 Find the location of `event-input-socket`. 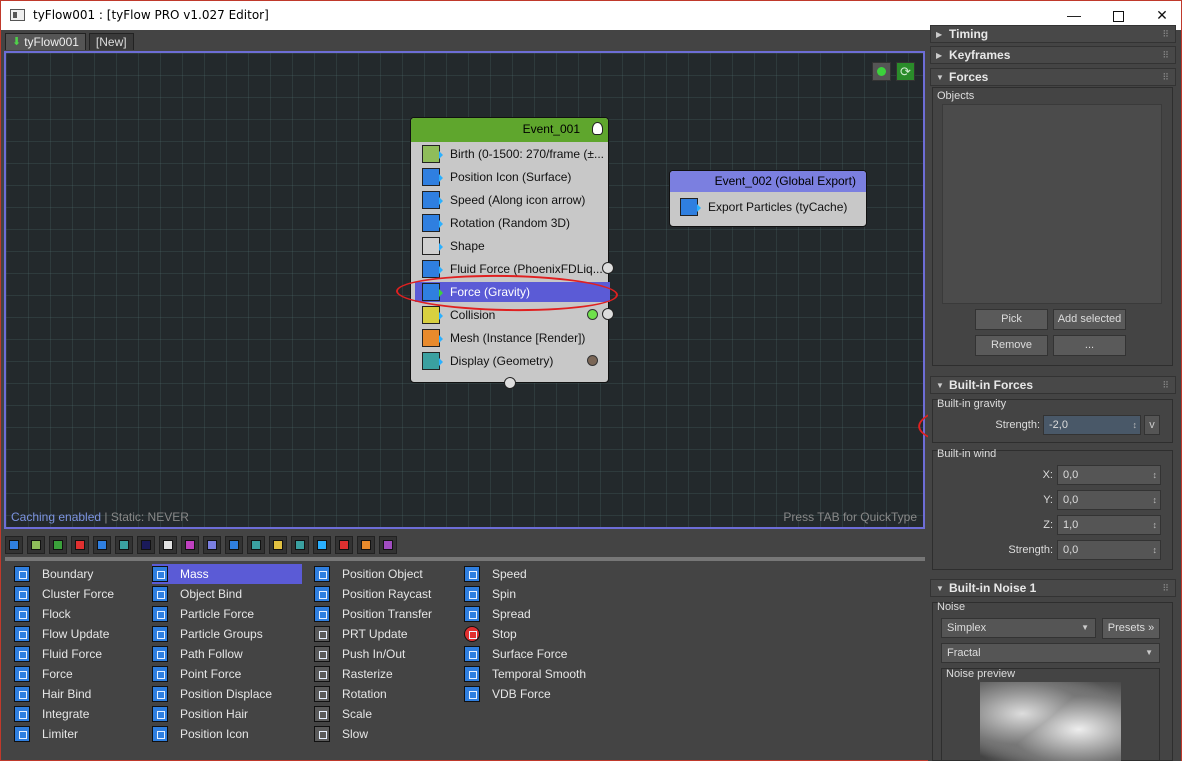

event-input-socket is located at coordinates (510, 383).